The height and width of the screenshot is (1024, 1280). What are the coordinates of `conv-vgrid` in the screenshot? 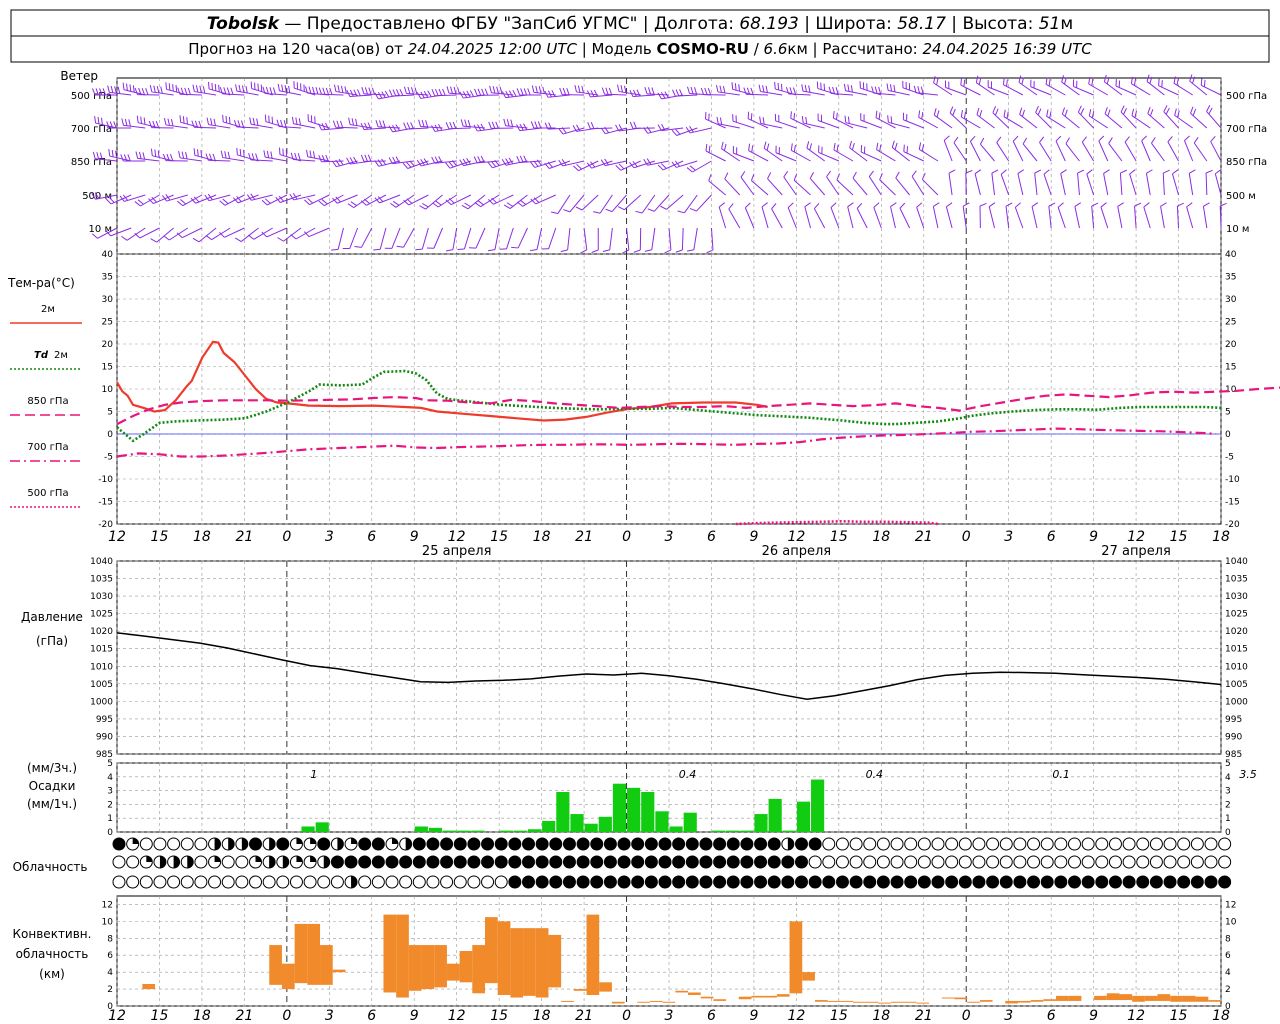 It's located at (669, 951).